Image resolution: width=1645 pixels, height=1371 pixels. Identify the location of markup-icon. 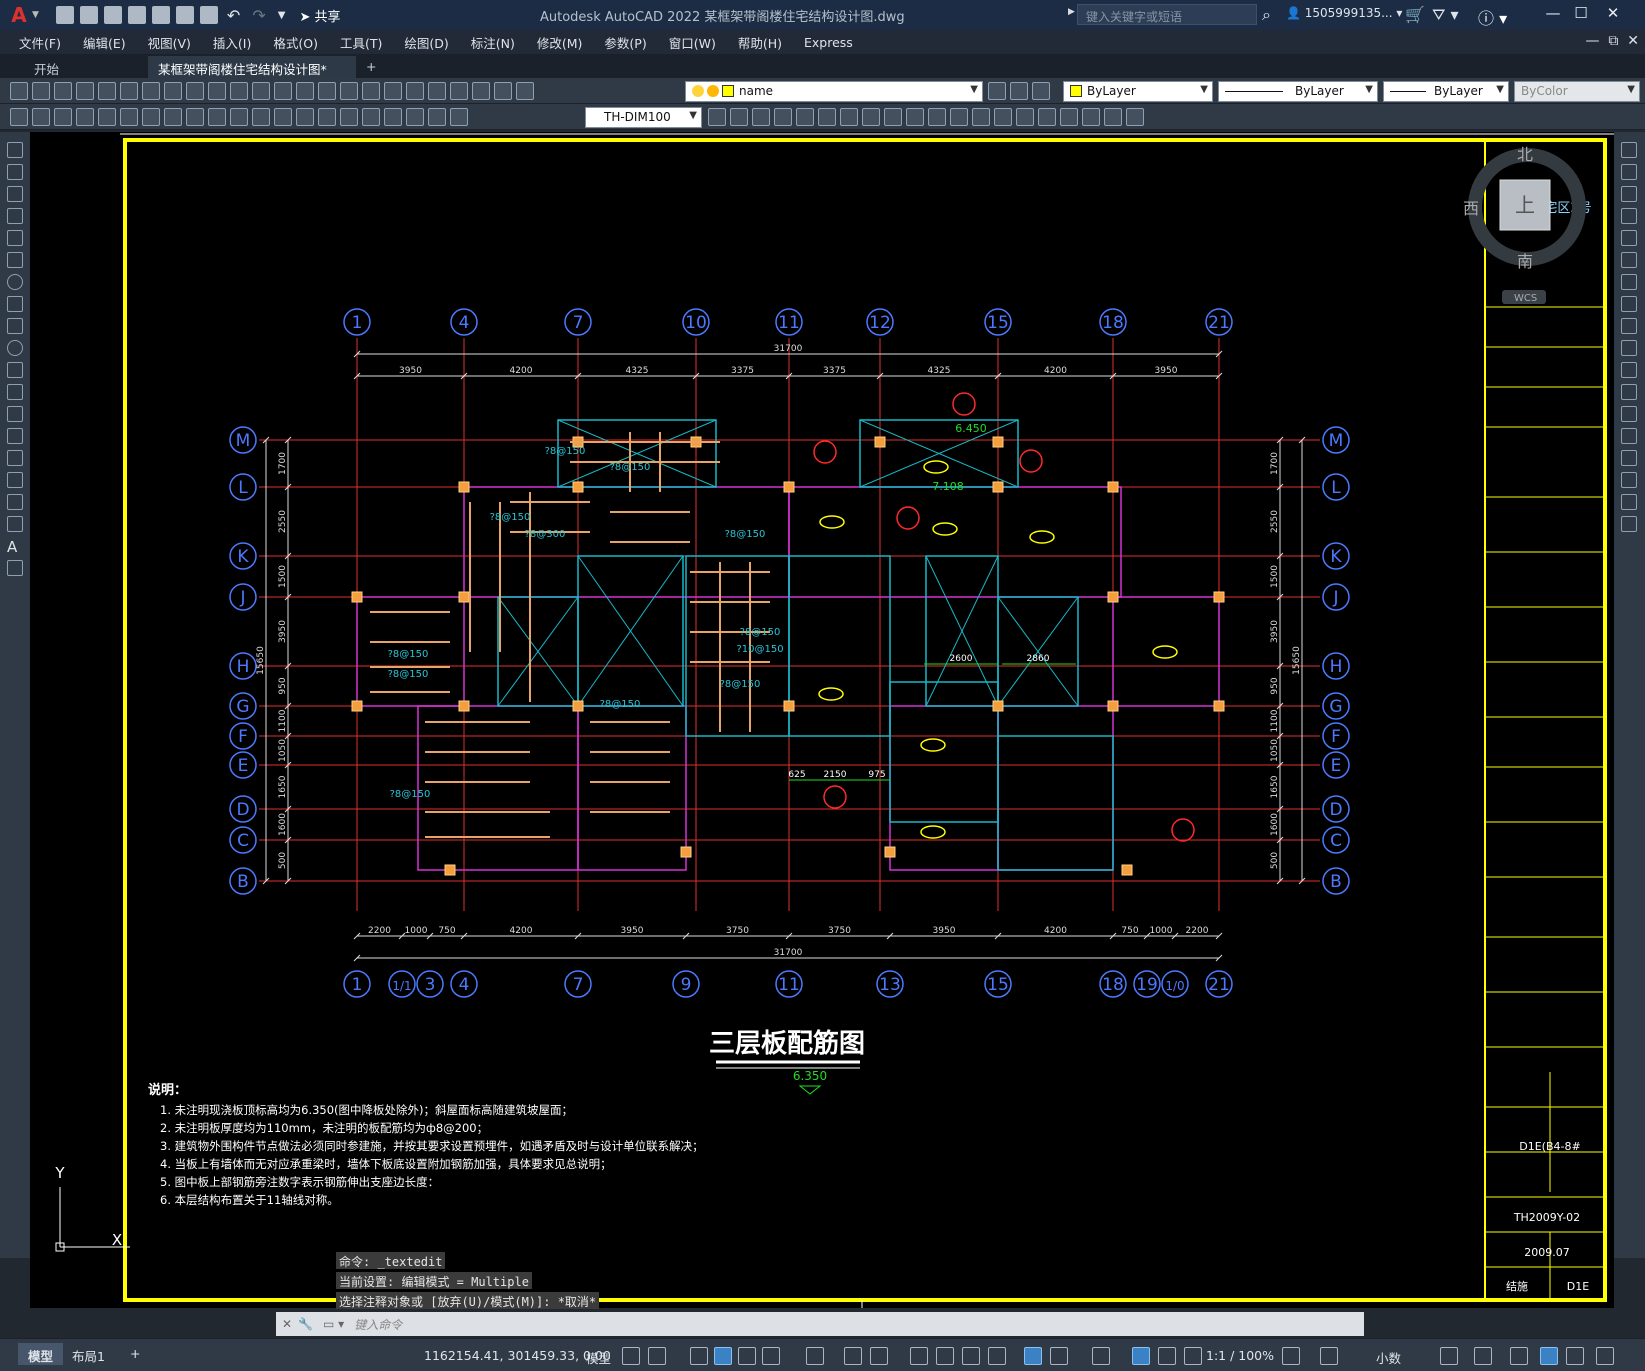
(459, 91).